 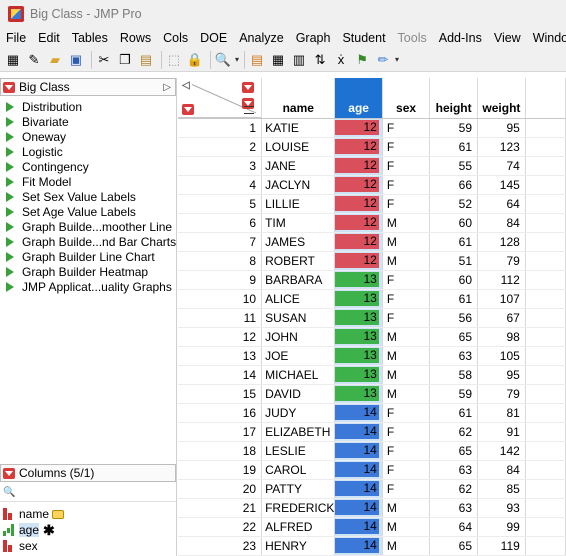 I want to click on table-script-item: Graph Builde...moother Line, so click(x=88, y=226).